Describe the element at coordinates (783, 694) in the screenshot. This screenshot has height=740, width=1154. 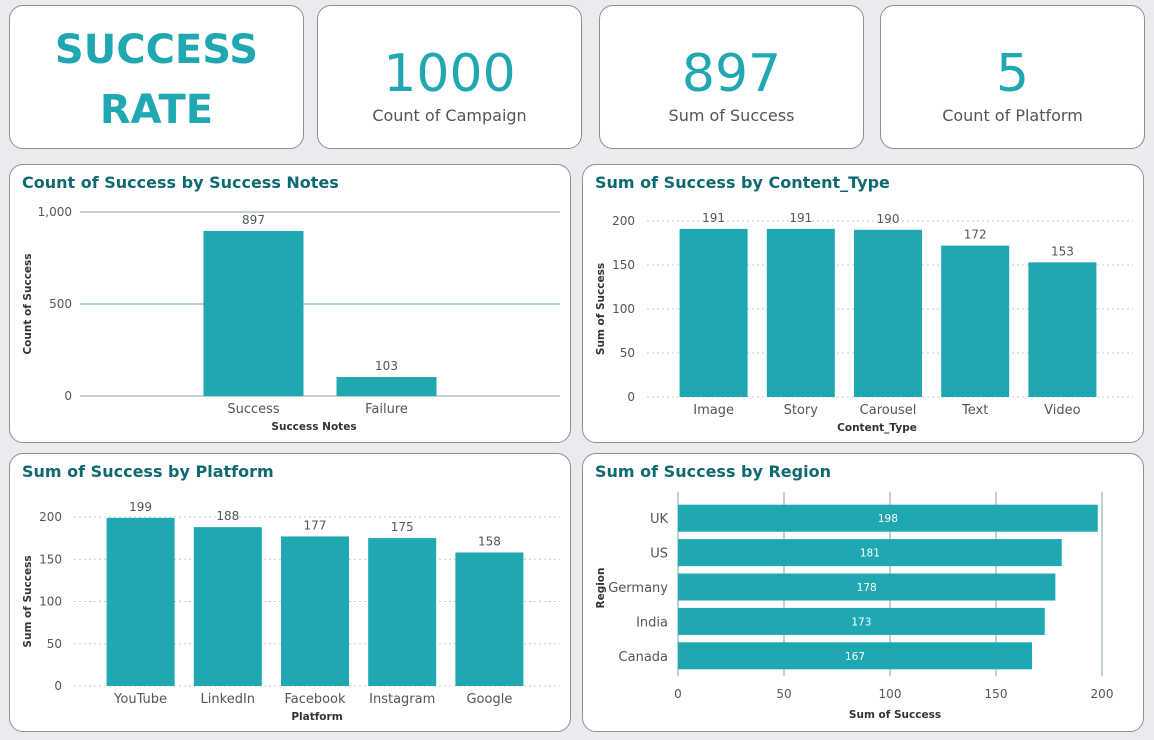
I see `x-tick-label: 50` at that location.